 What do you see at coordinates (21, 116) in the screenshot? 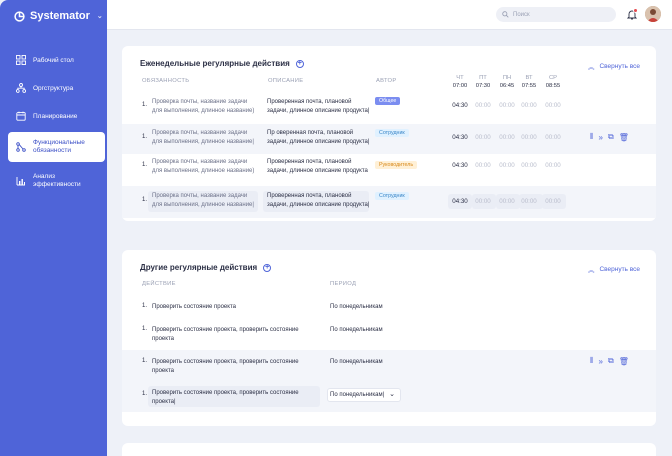
I see `calendar-icon` at bounding box center [21, 116].